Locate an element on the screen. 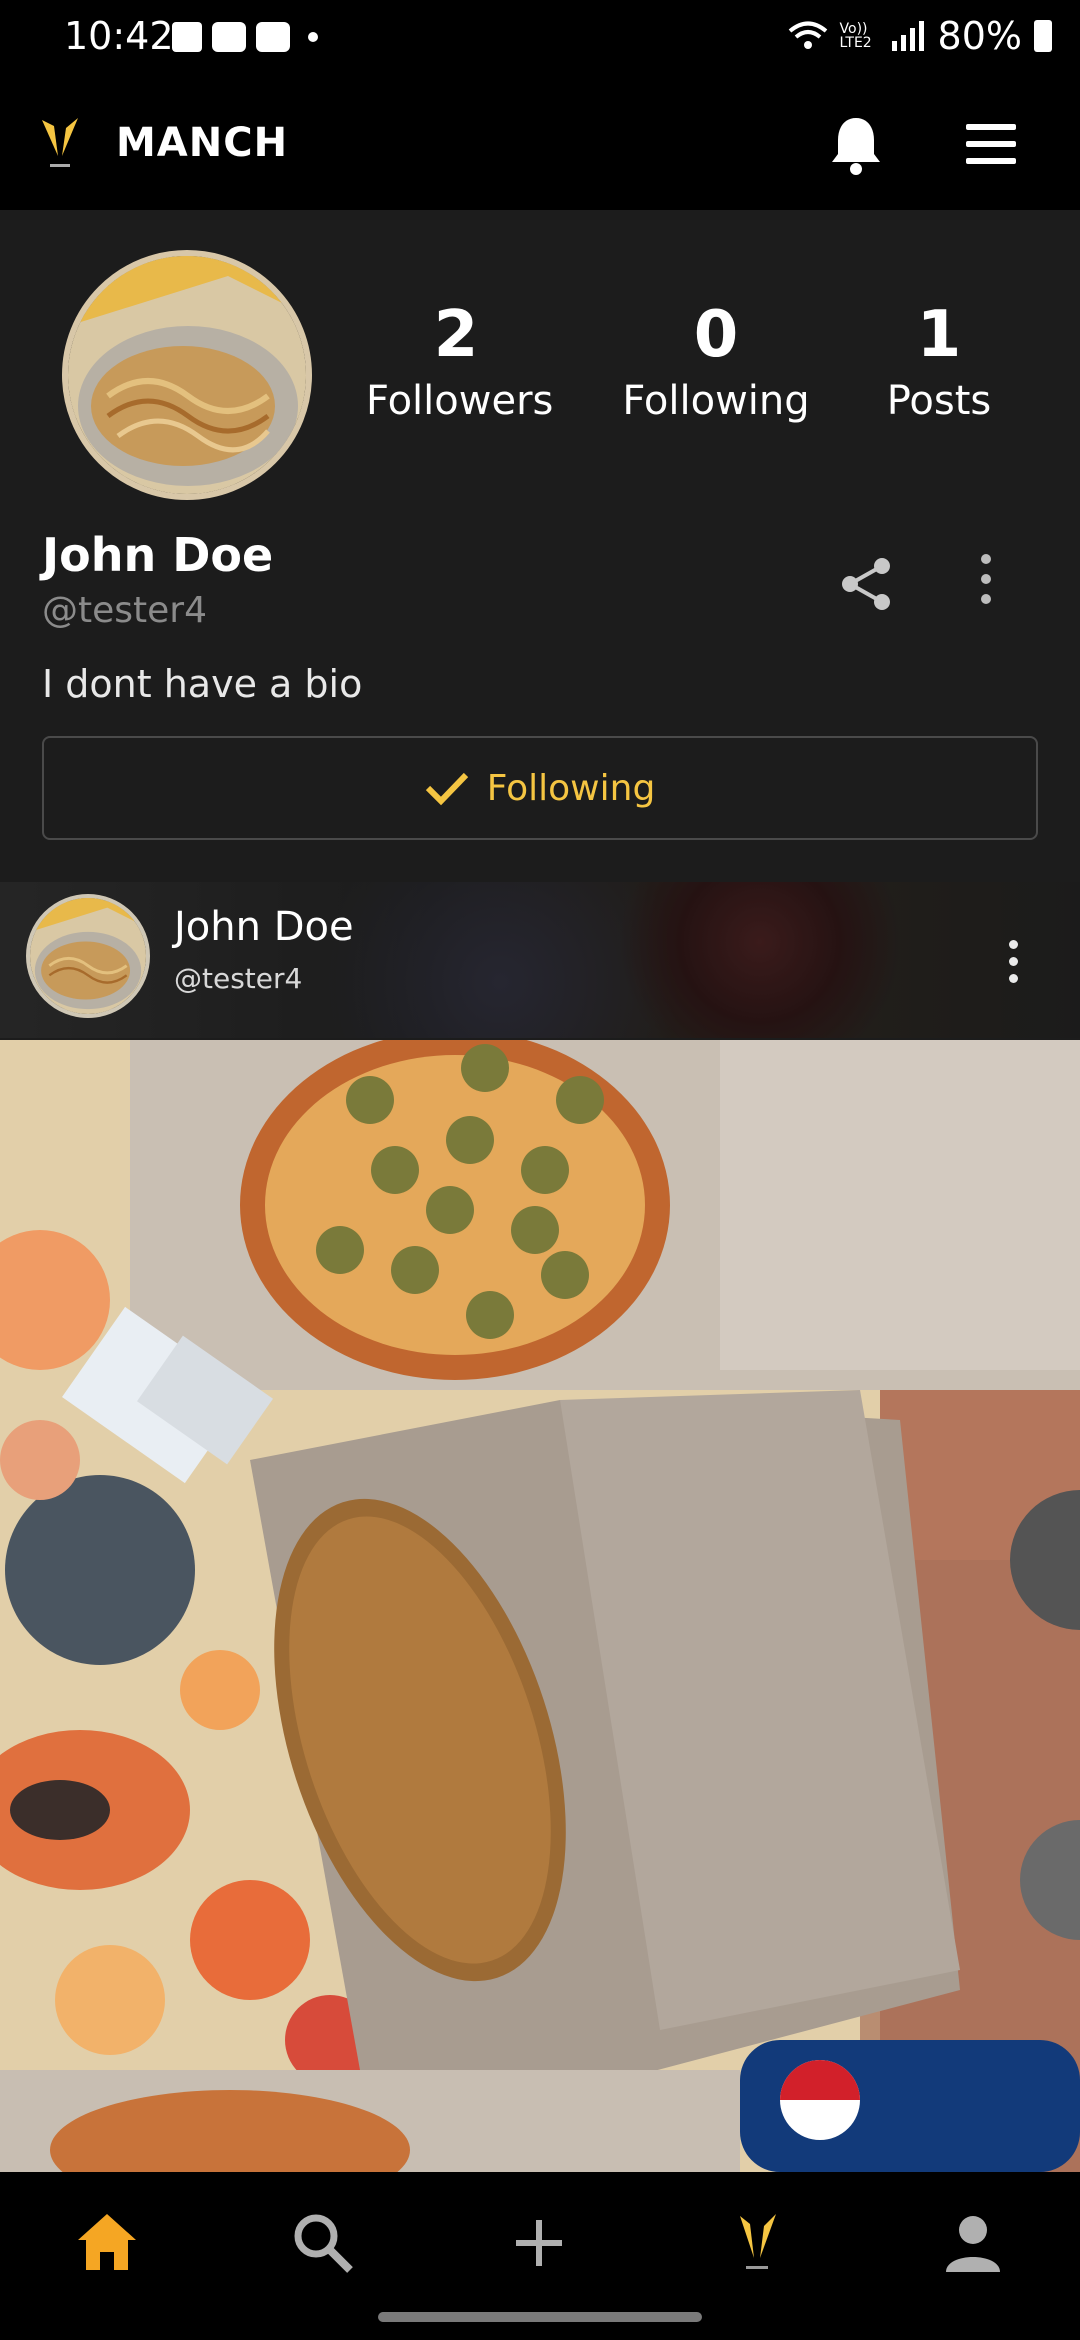 Image resolution: width=1080 pixels, height=2340 pixels. app-title: MANCH is located at coordinates (202, 143).